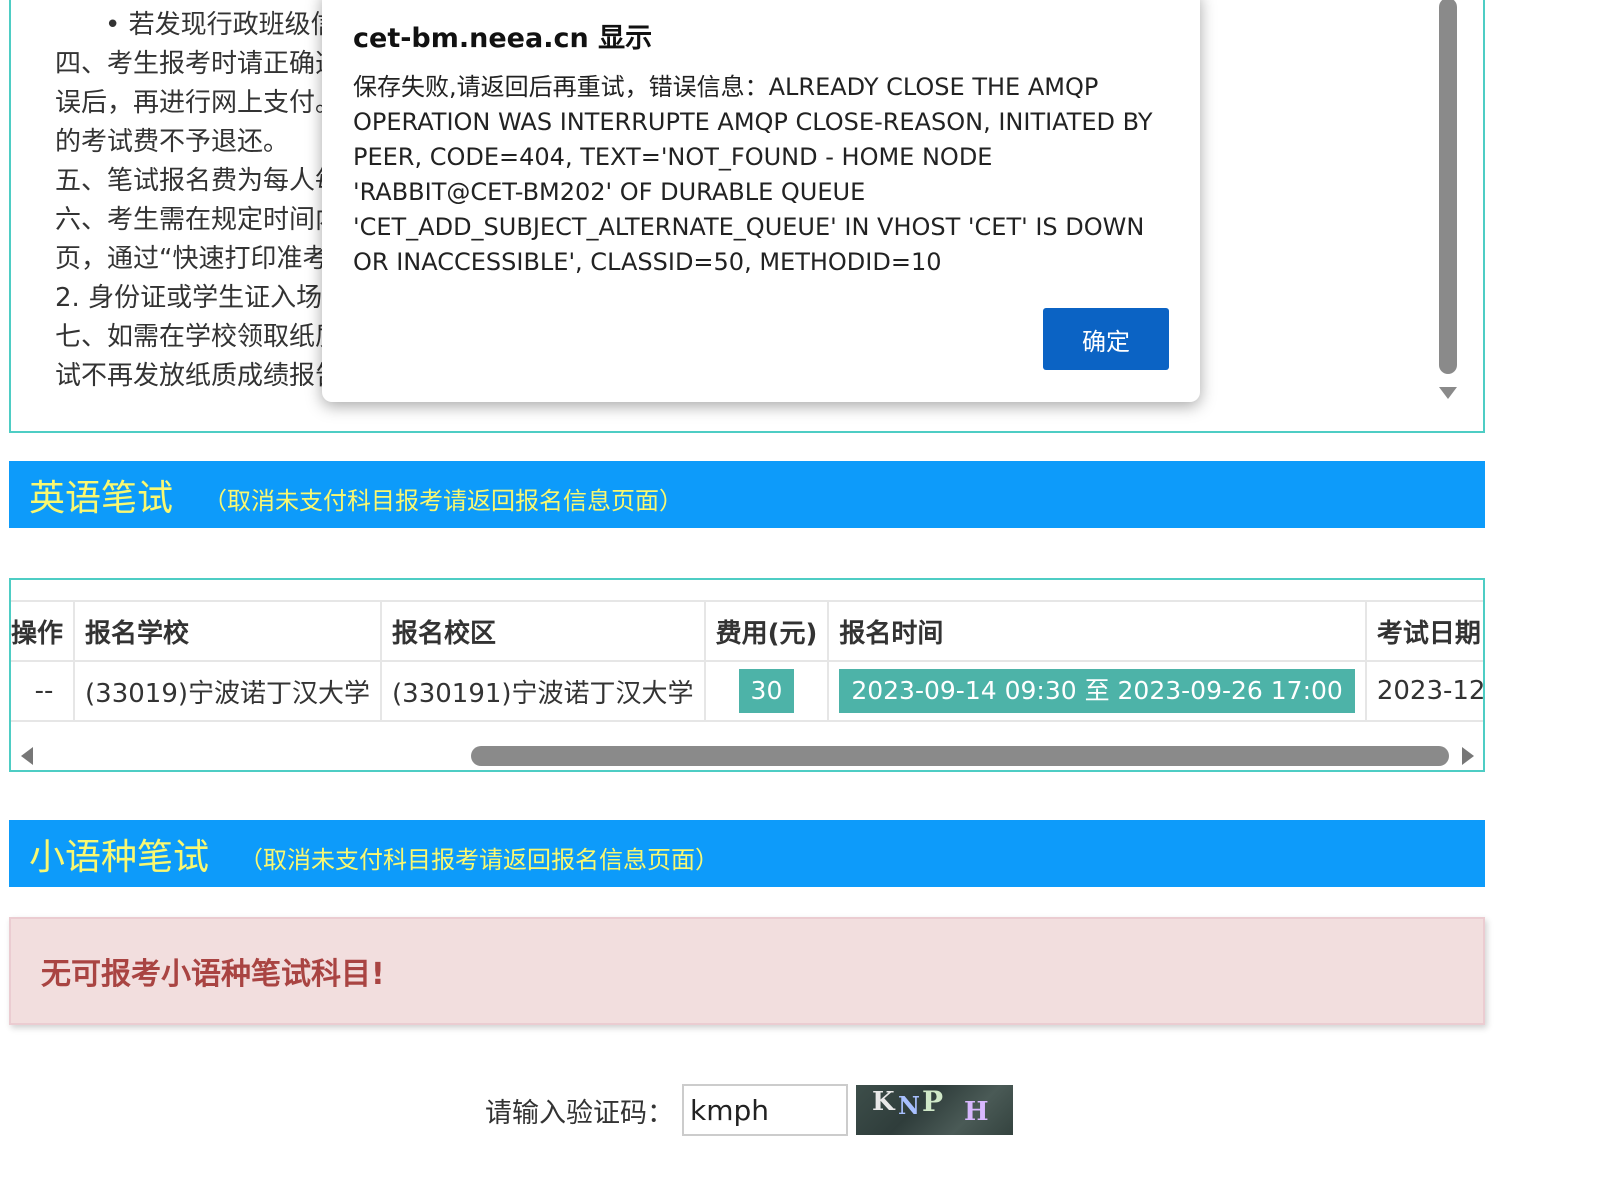 The width and height of the screenshot is (1600, 1193). Describe the element at coordinates (883, 1102) in the screenshot. I see `captcha-letter: K` at that location.